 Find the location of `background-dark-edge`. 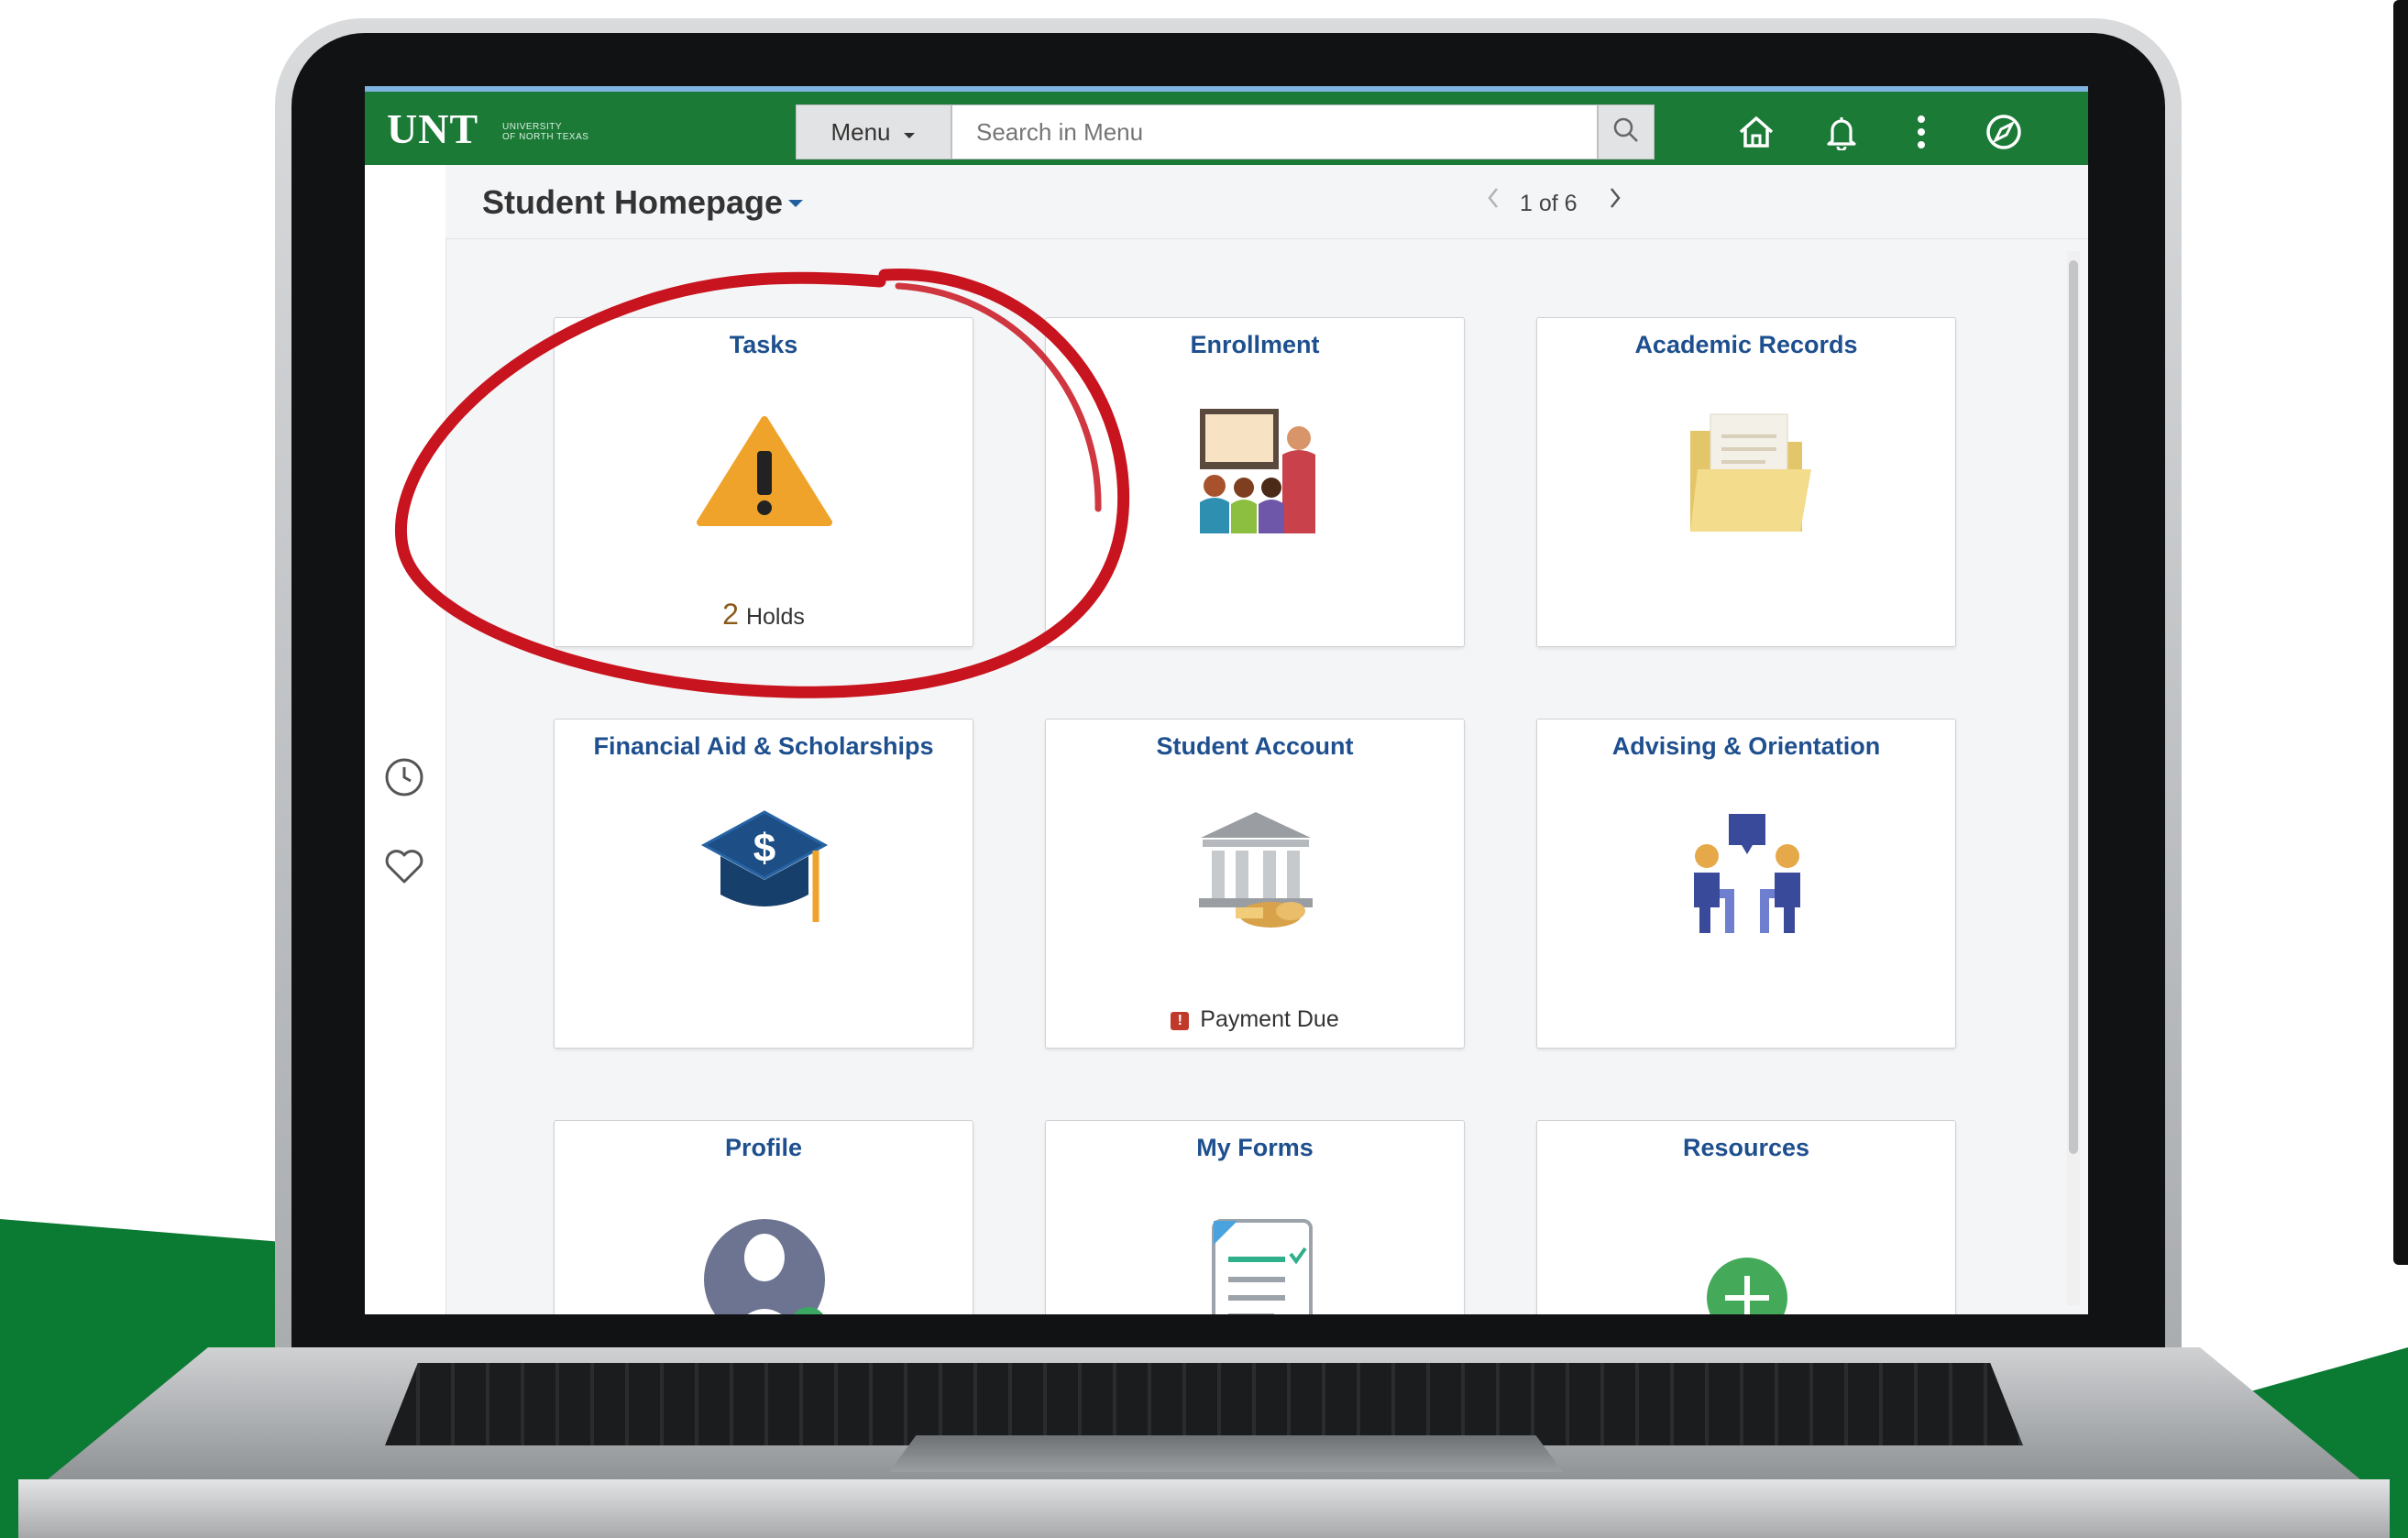

background-dark-edge is located at coordinates (2400, 632).